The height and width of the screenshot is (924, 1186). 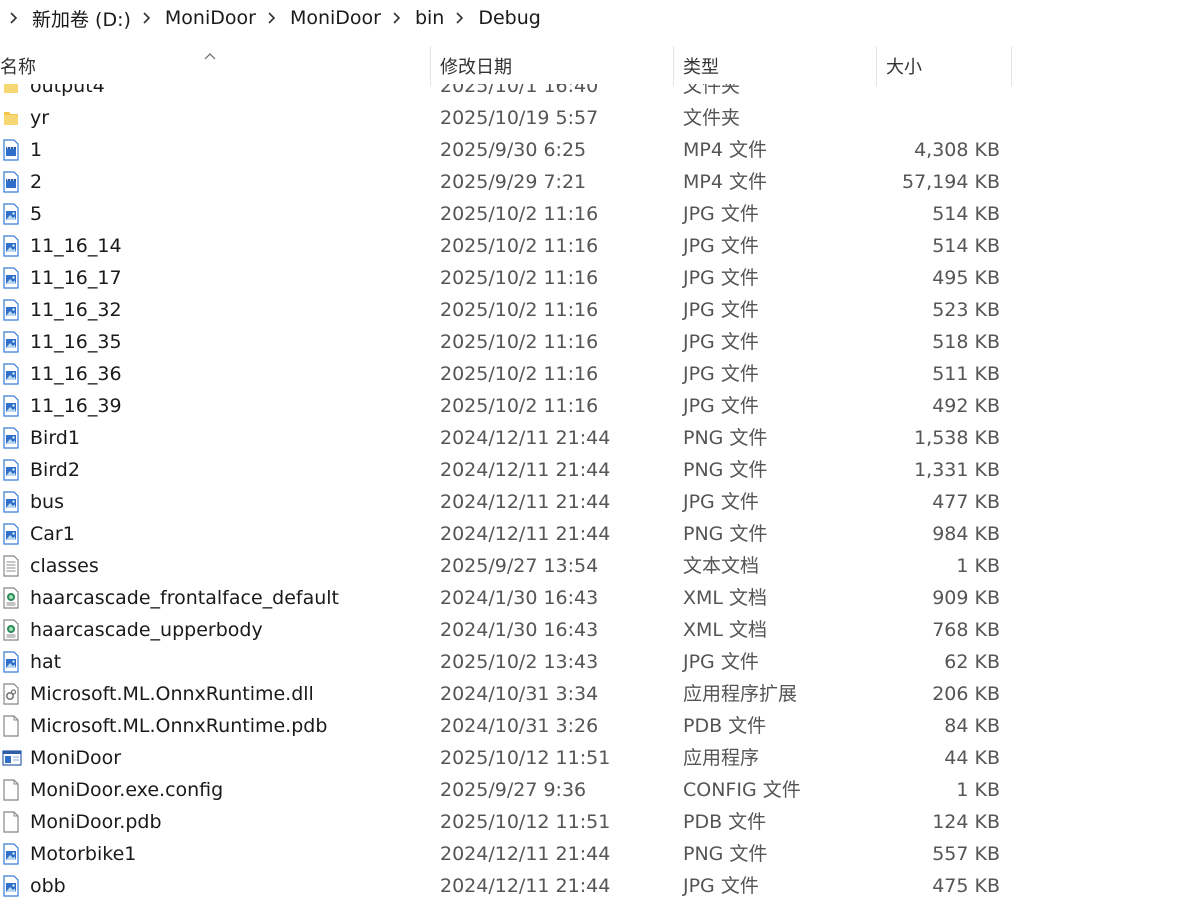 What do you see at coordinates (593, 758) in the screenshot?
I see `file-row: MoniDoor 2025/10/12 11:51 应用程序 44 KB` at bounding box center [593, 758].